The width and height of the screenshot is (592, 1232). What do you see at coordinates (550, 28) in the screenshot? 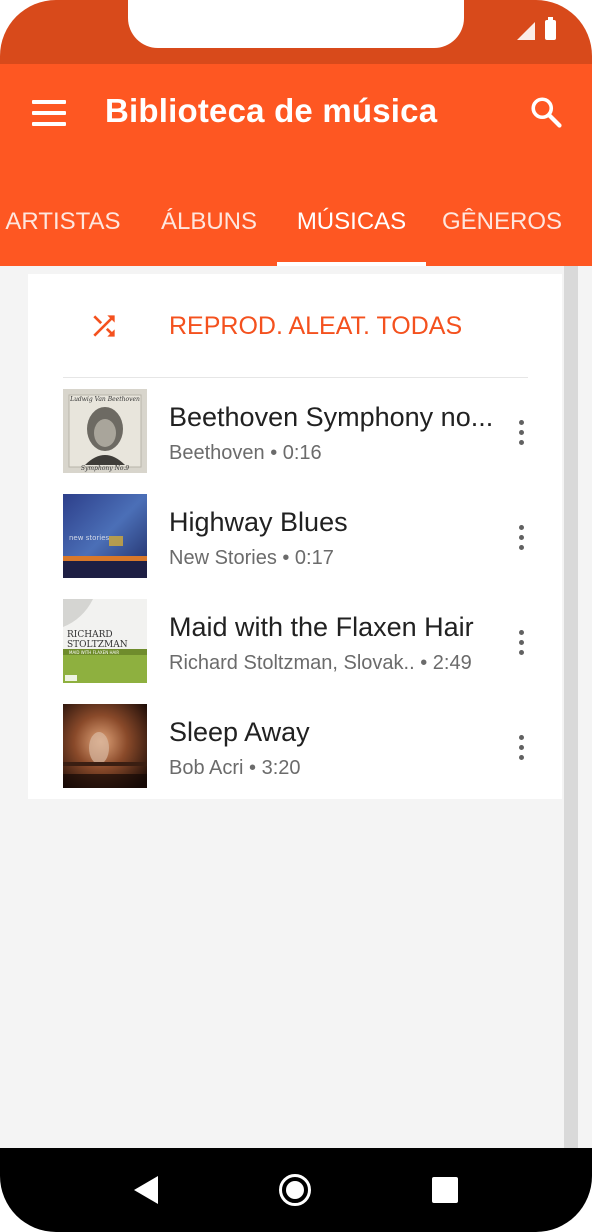
I see `battery-icon` at bounding box center [550, 28].